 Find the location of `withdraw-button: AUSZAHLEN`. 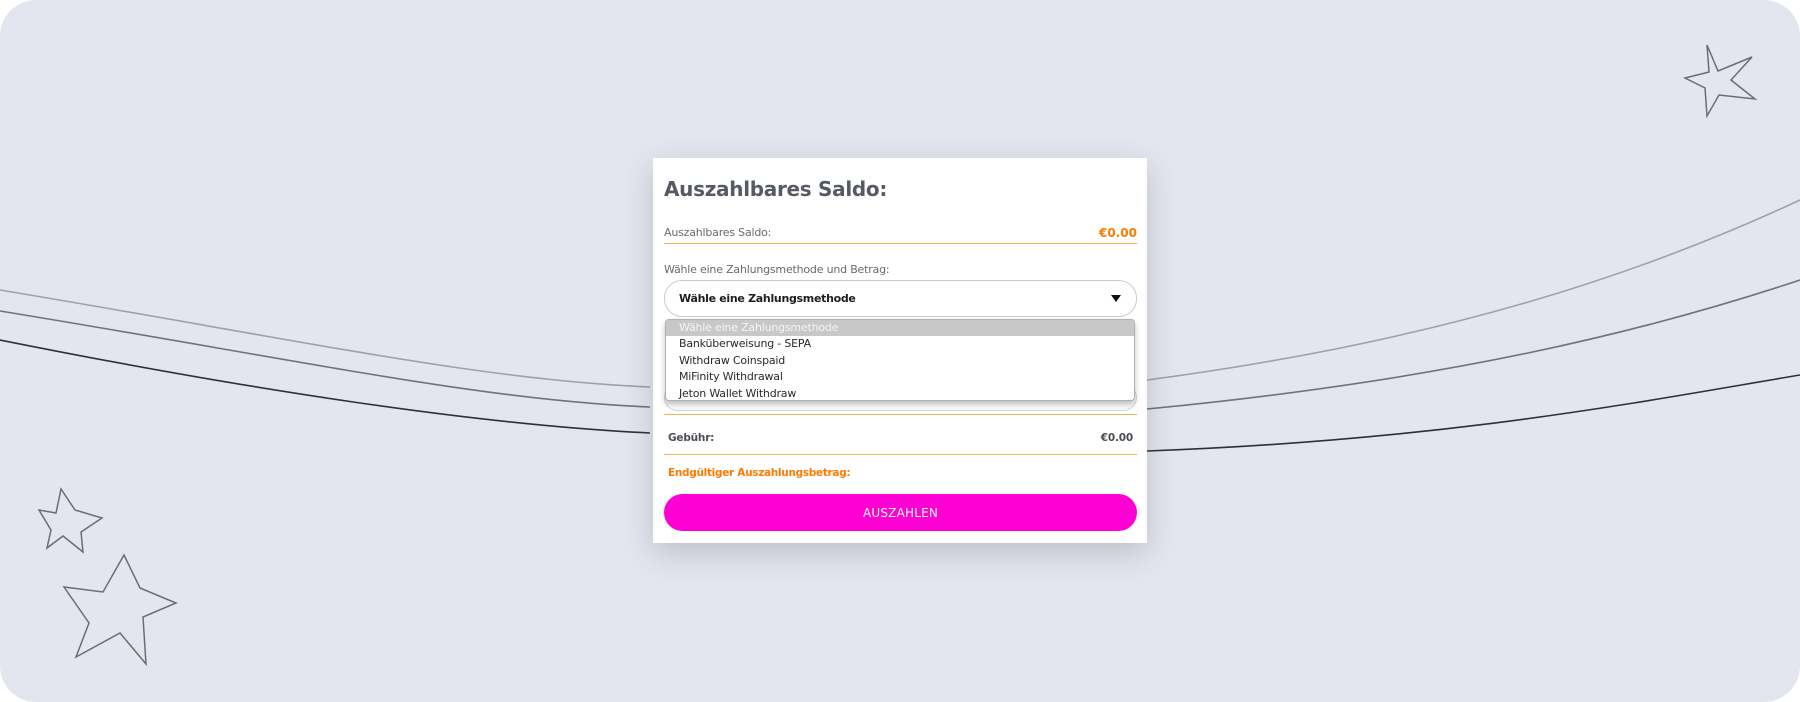

withdraw-button: AUSZAHLEN is located at coordinates (900, 512).